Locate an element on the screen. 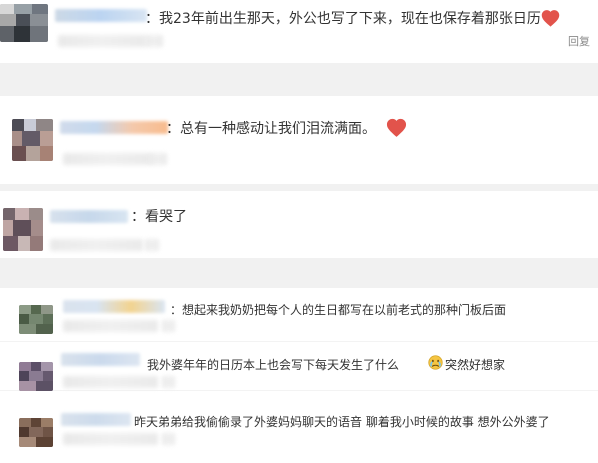 The image size is (598, 463). comment-text: ：我23年前出生那天，外公也写了下来，现在也保存着那张日历 is located at coordinates (343, 19).